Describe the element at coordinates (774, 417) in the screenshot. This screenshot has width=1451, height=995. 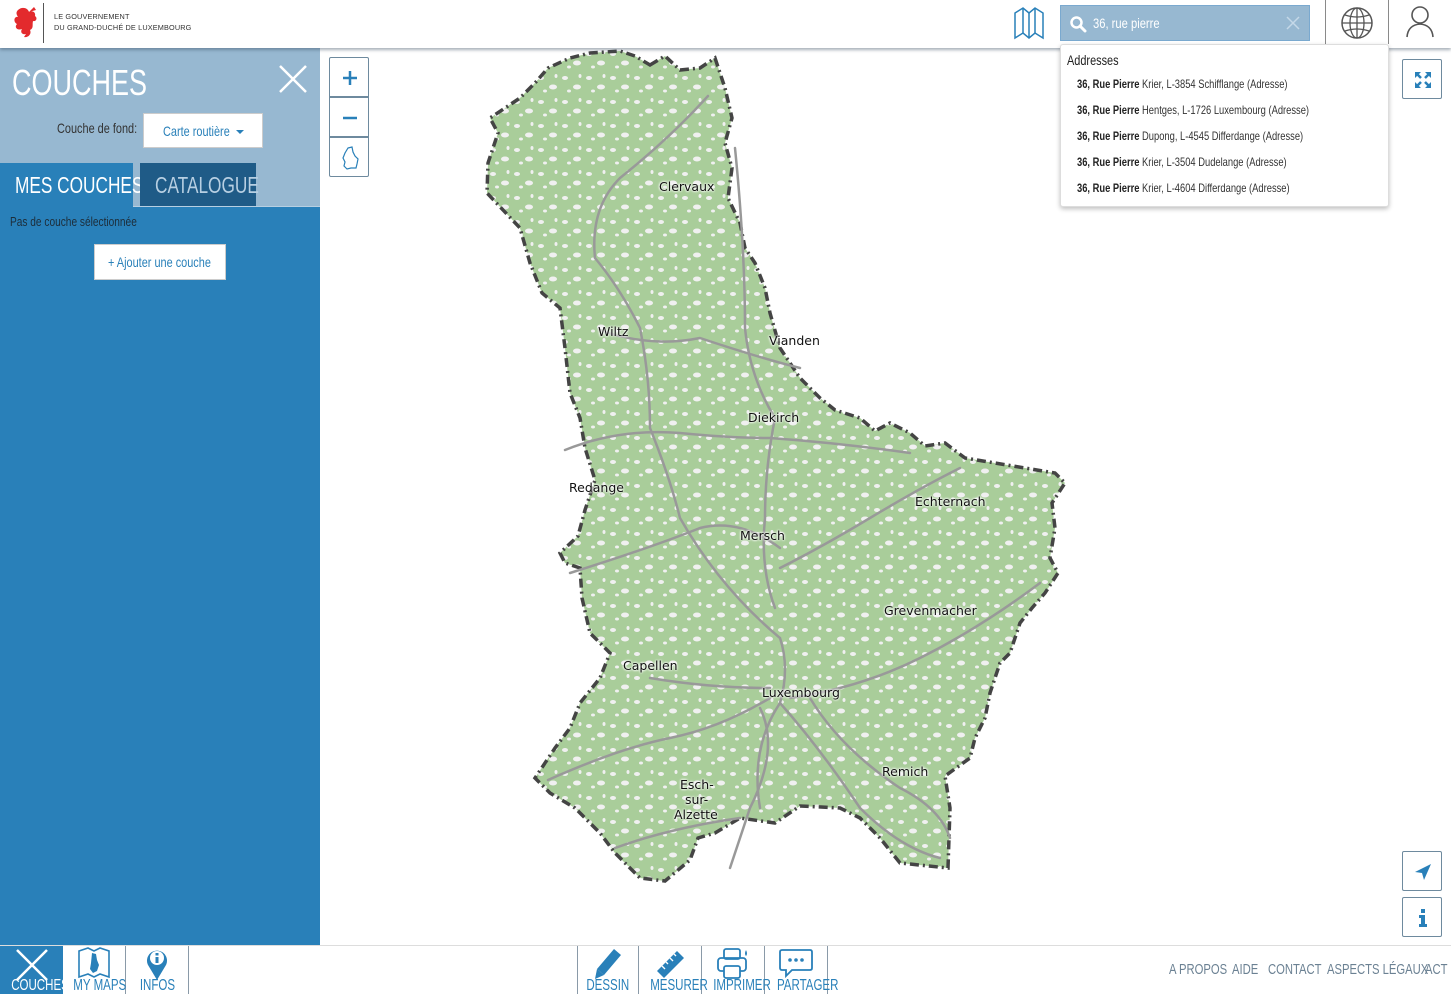
I see `city-label: Diekirch` at that location.